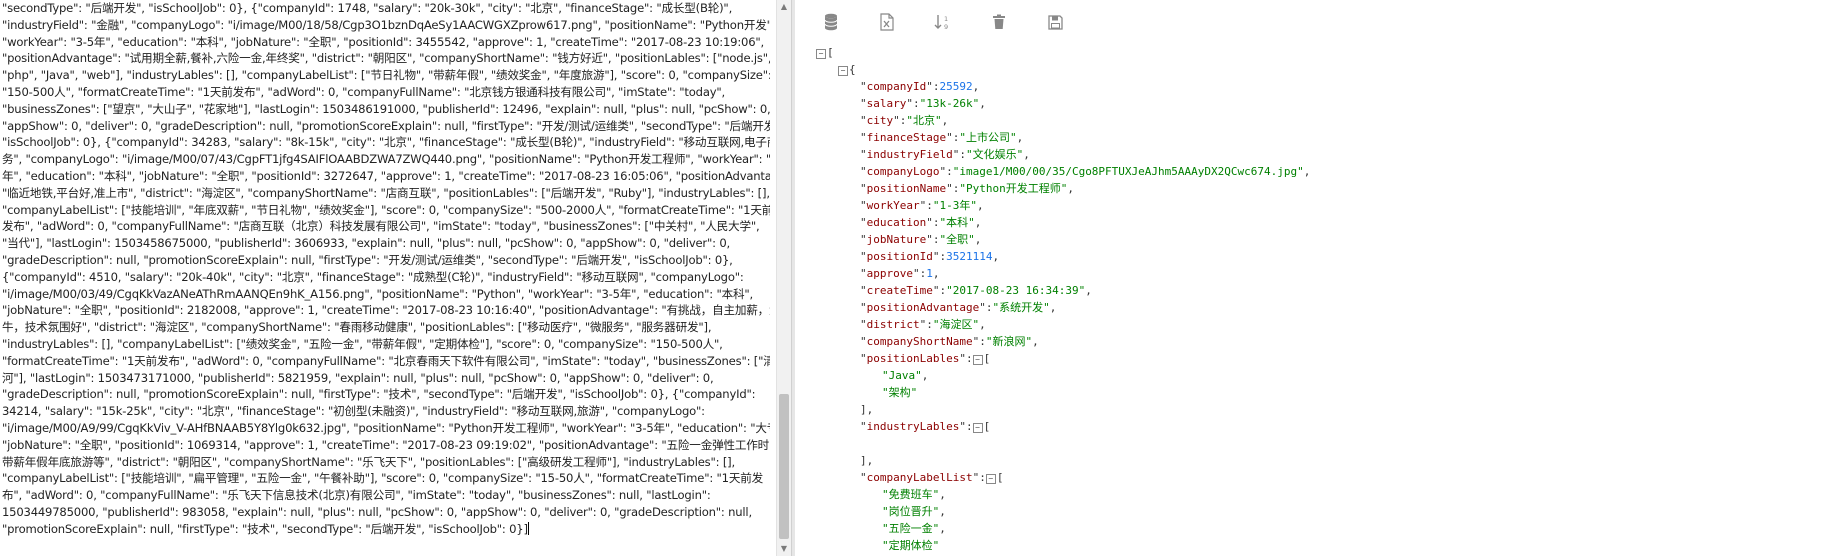  Describe the element at coordinates (1063, 341) in the screenshot. I see `tree-row: "companyShortName":"新浪网",` at that location.